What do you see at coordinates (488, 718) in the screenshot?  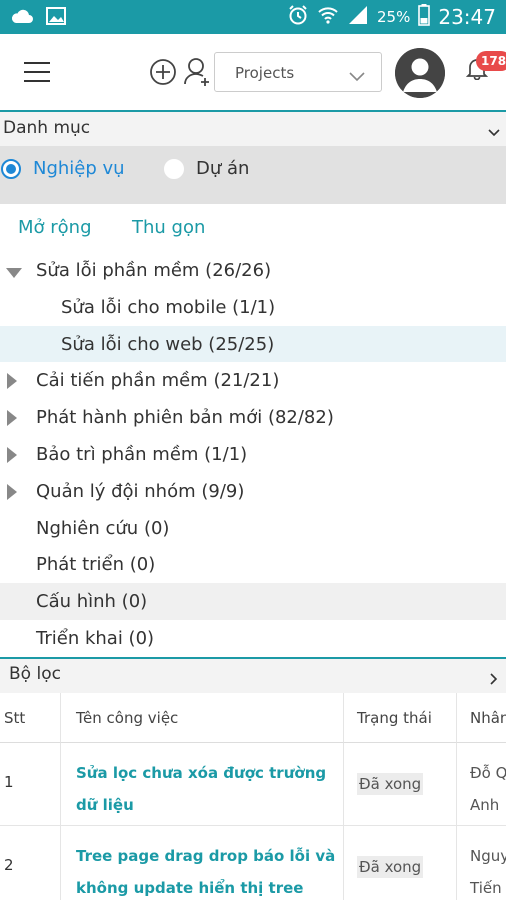 I see `column-header-label: Nhân` at bounding box center [488, 718].